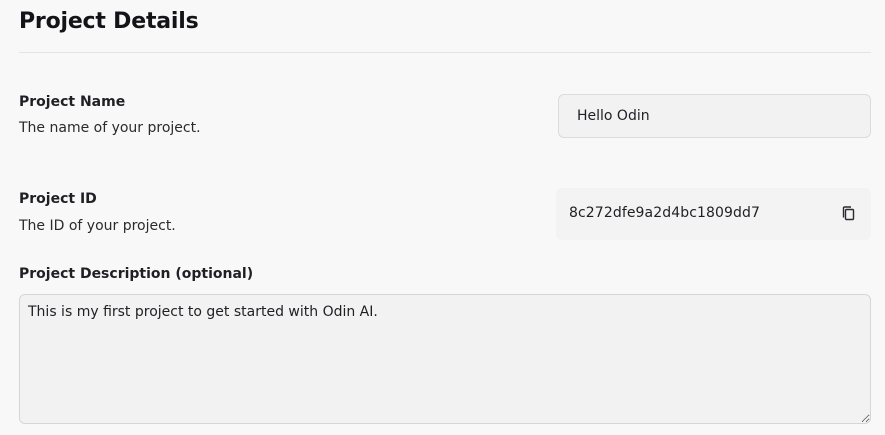 Image resolution: width=885 pixels, height=435 pixels. Describe the element at coordinates (136, 274) in the screenshot. I see `project-description-label: Project Description (optional)` at that location.